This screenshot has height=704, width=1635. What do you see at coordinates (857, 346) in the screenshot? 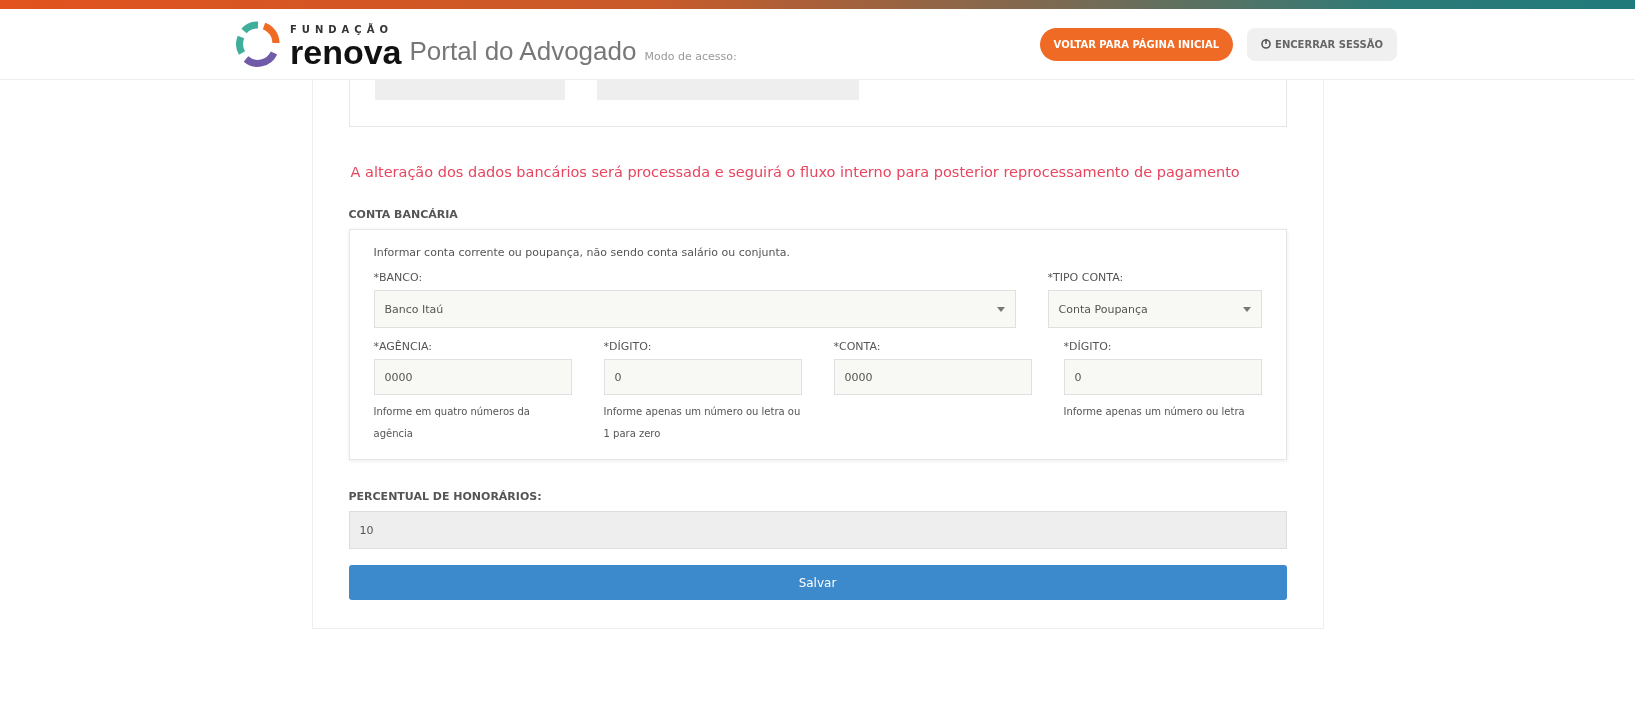
I see `field-label: *CONTA:` at bounding box center [857, 346].